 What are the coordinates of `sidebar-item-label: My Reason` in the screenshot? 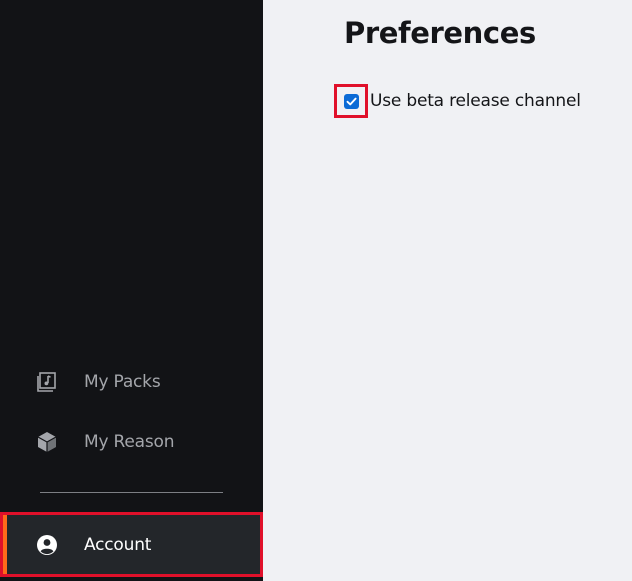 It's located at (129, 442).